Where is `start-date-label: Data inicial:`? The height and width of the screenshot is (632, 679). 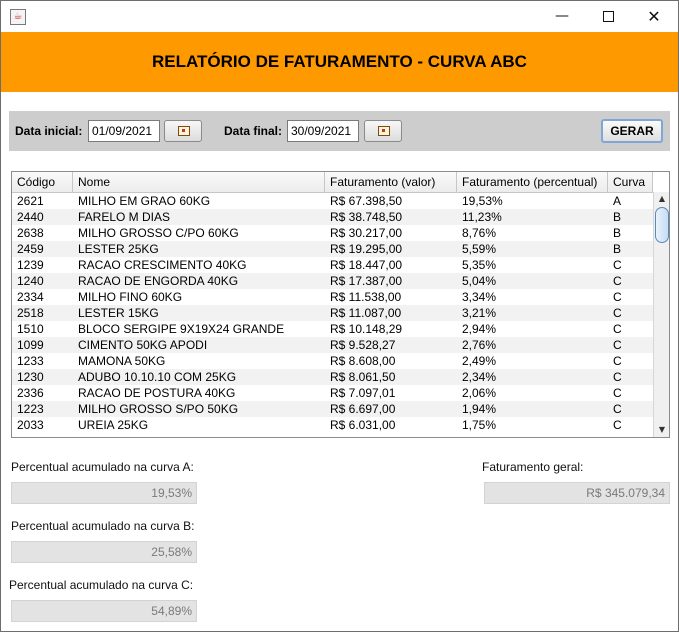
start-date-label: Data inicial: is located at coordinates (49, 131).